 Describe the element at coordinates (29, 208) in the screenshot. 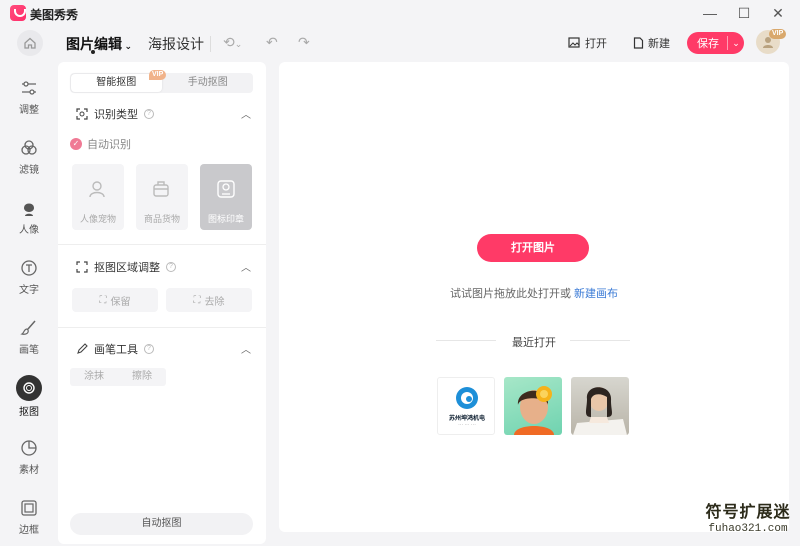

I see `portrait-icon` at that location.